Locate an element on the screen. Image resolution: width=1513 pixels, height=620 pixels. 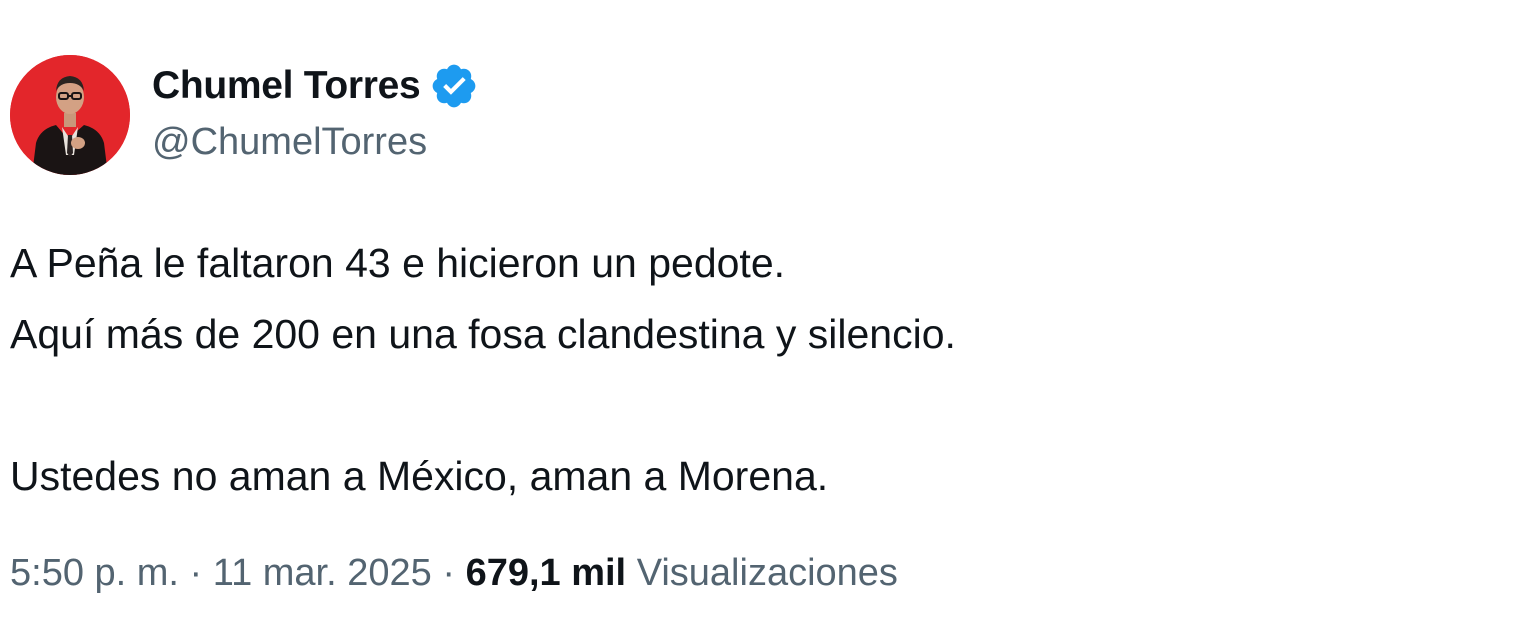
views-count: 679,1 mil is located at coordinates (546, 573).